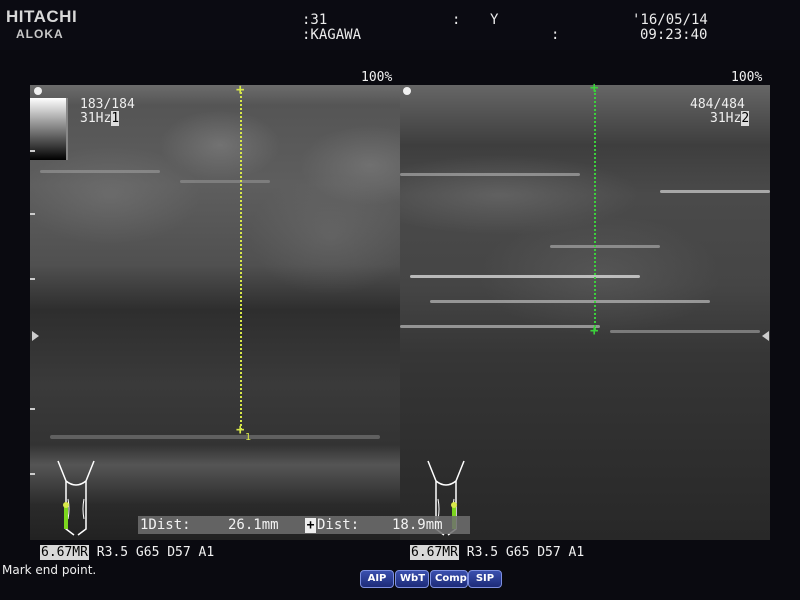 This screenshot has height=600, width=800. What do you see at coordinates (377, 77) in the screenshot?
I see `gain-percent-left: 100%` at bounding box center [377, 77].